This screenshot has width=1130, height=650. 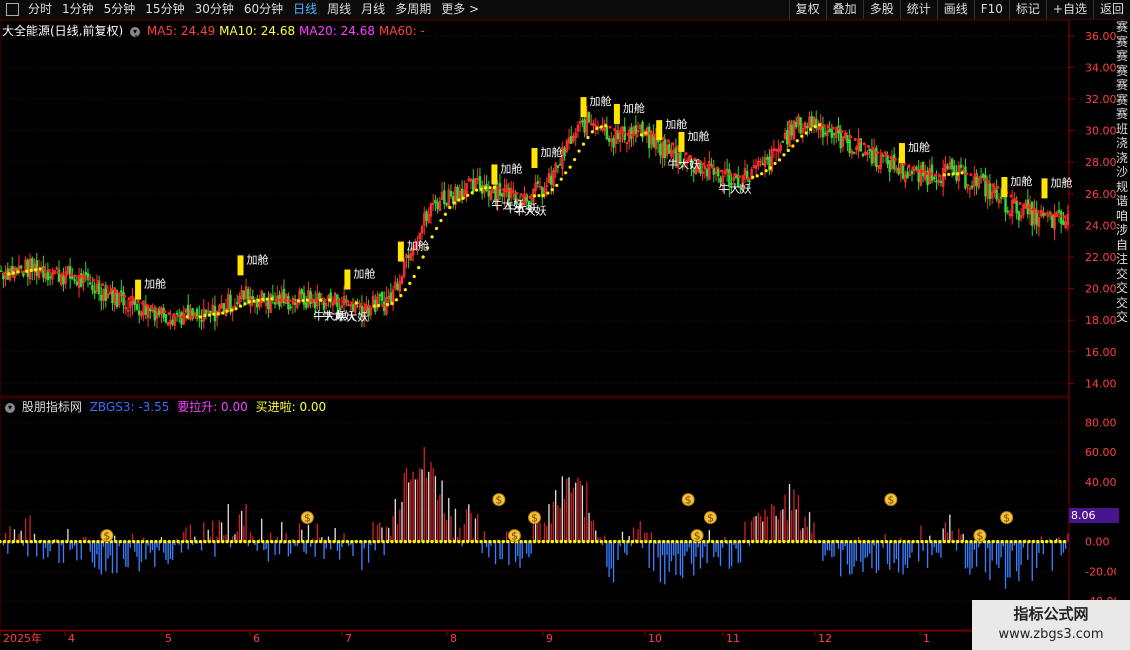 What do you see at coordinates (1100, 36) in the screenshot?
I see `price-tick-label: 36.00` at bounding box center [1100, 36].